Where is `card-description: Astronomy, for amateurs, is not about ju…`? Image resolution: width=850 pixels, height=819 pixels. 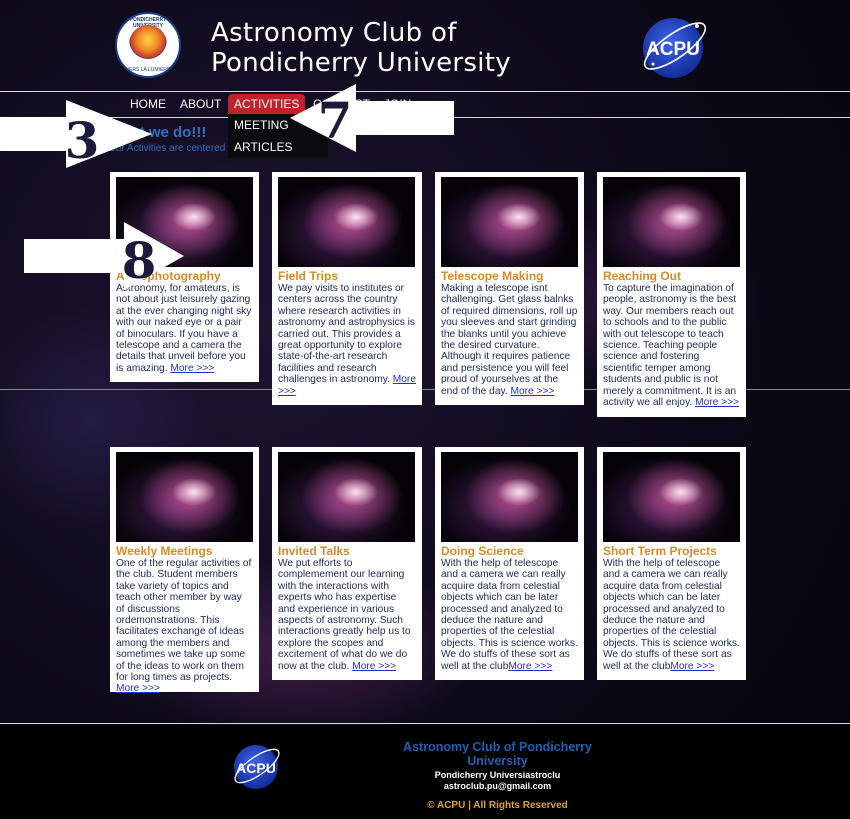
card-description: Astronomy, for amateurs, is not about ju… is located at coordinates (184, 328).